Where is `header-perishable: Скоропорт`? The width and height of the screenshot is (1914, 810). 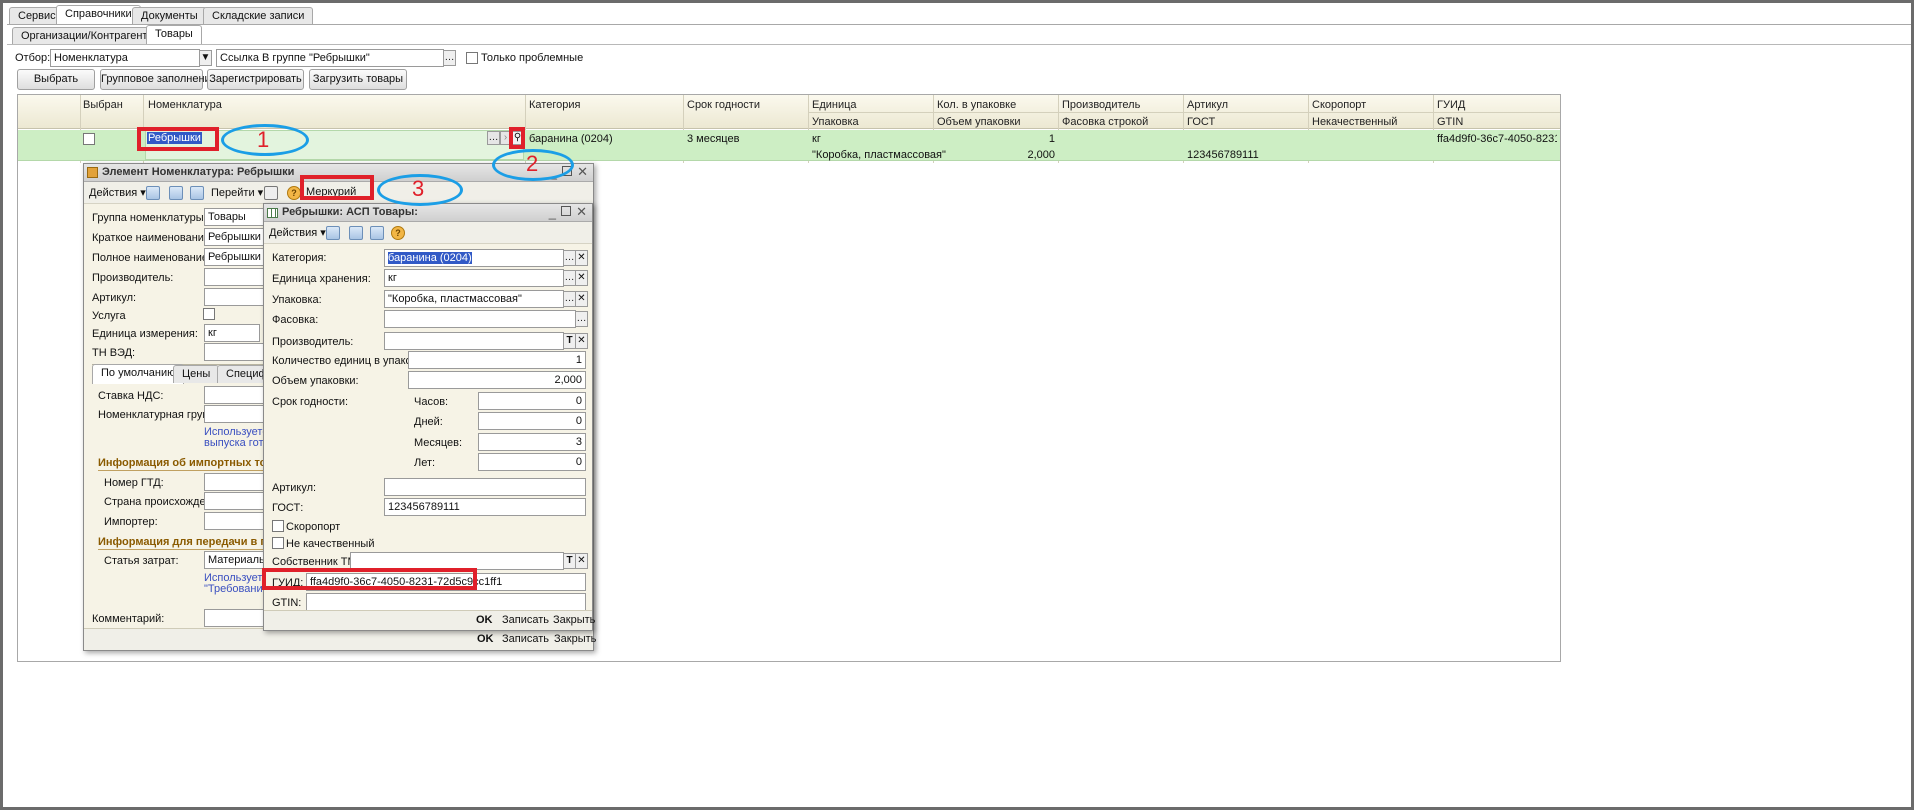 header-perishable: Скоропорт is located at coordinates (1339, 105).